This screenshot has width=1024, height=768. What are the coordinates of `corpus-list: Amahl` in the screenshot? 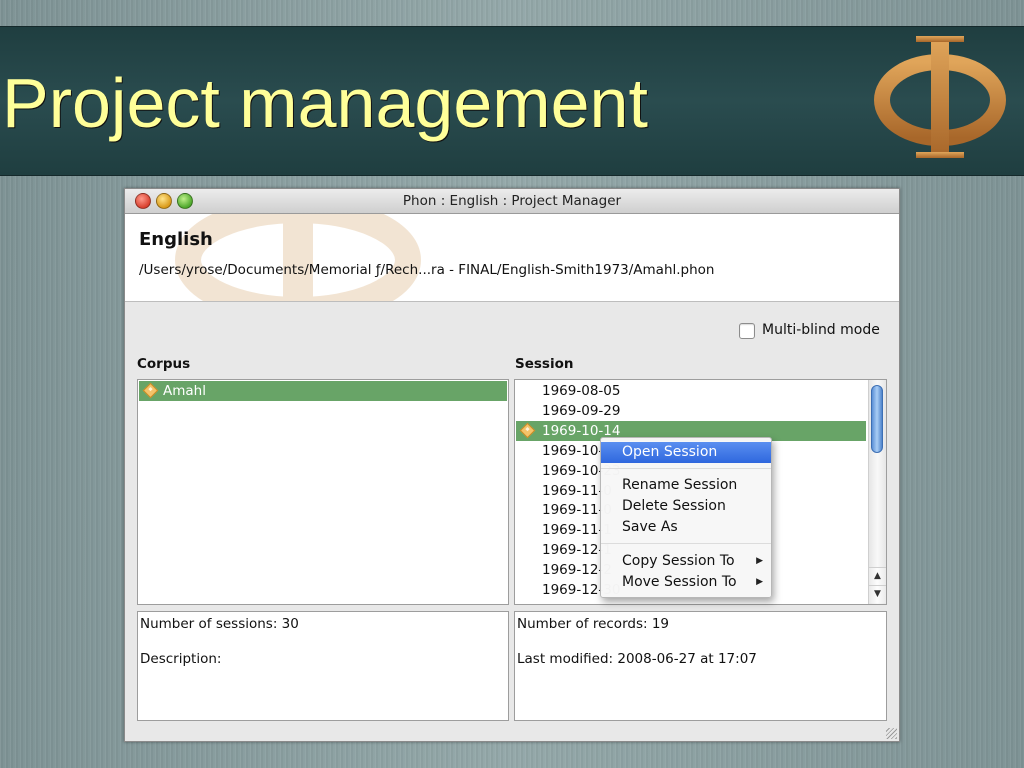 It's located at (323, 492).